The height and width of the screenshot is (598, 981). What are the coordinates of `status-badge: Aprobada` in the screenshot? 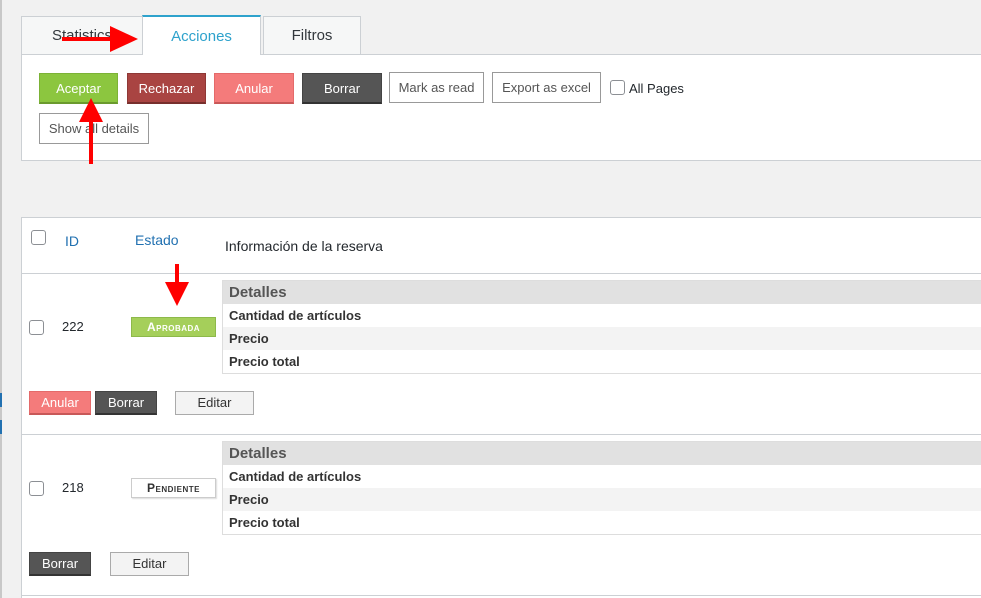 It's located at (173, 327).